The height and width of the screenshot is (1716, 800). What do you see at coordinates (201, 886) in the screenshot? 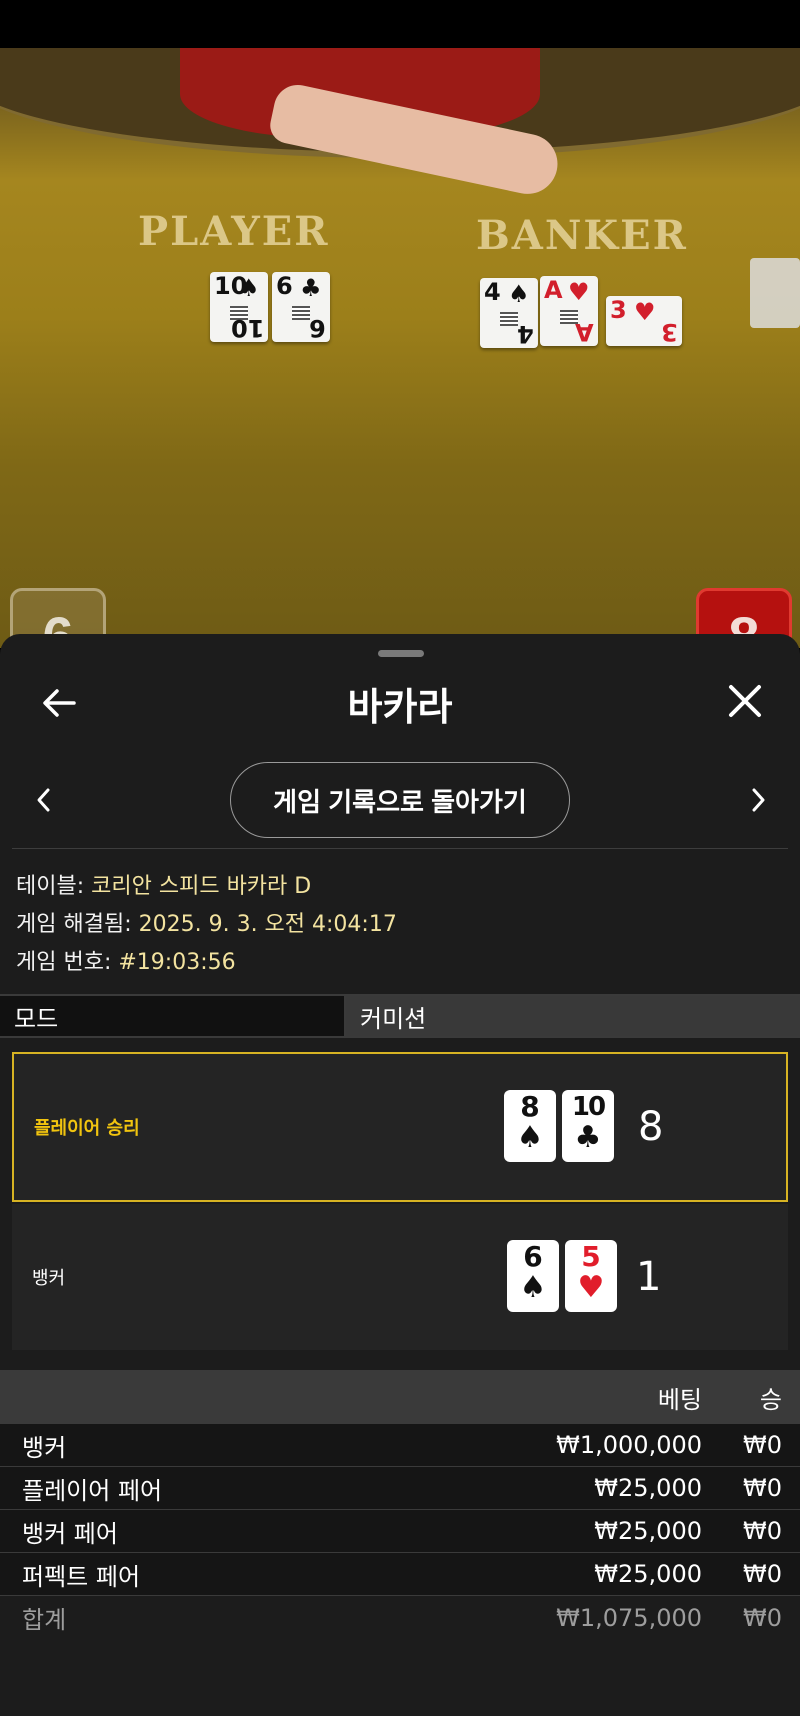
I see `table-info-value: 코리안 스피드 바카라 D` at bounding box center [201, 886].